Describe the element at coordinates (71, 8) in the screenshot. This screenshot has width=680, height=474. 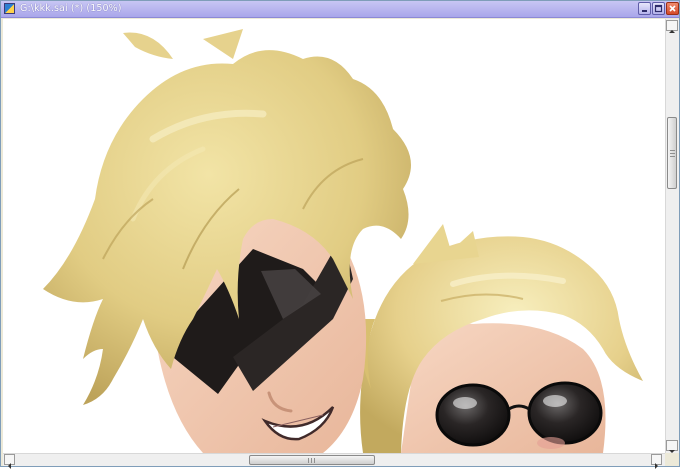
I see `window-title: G:\kkk.sai (*) (150%)` at that location.